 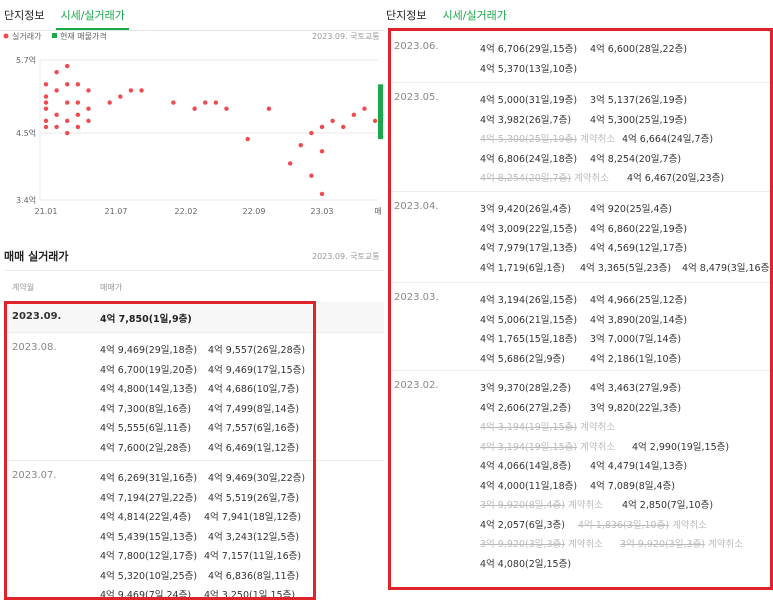 What do you see at coordinates (406, 15) in the screenshot?
I see `tab-complex-info-right: 단지정보` at bounding box center [406, 15].